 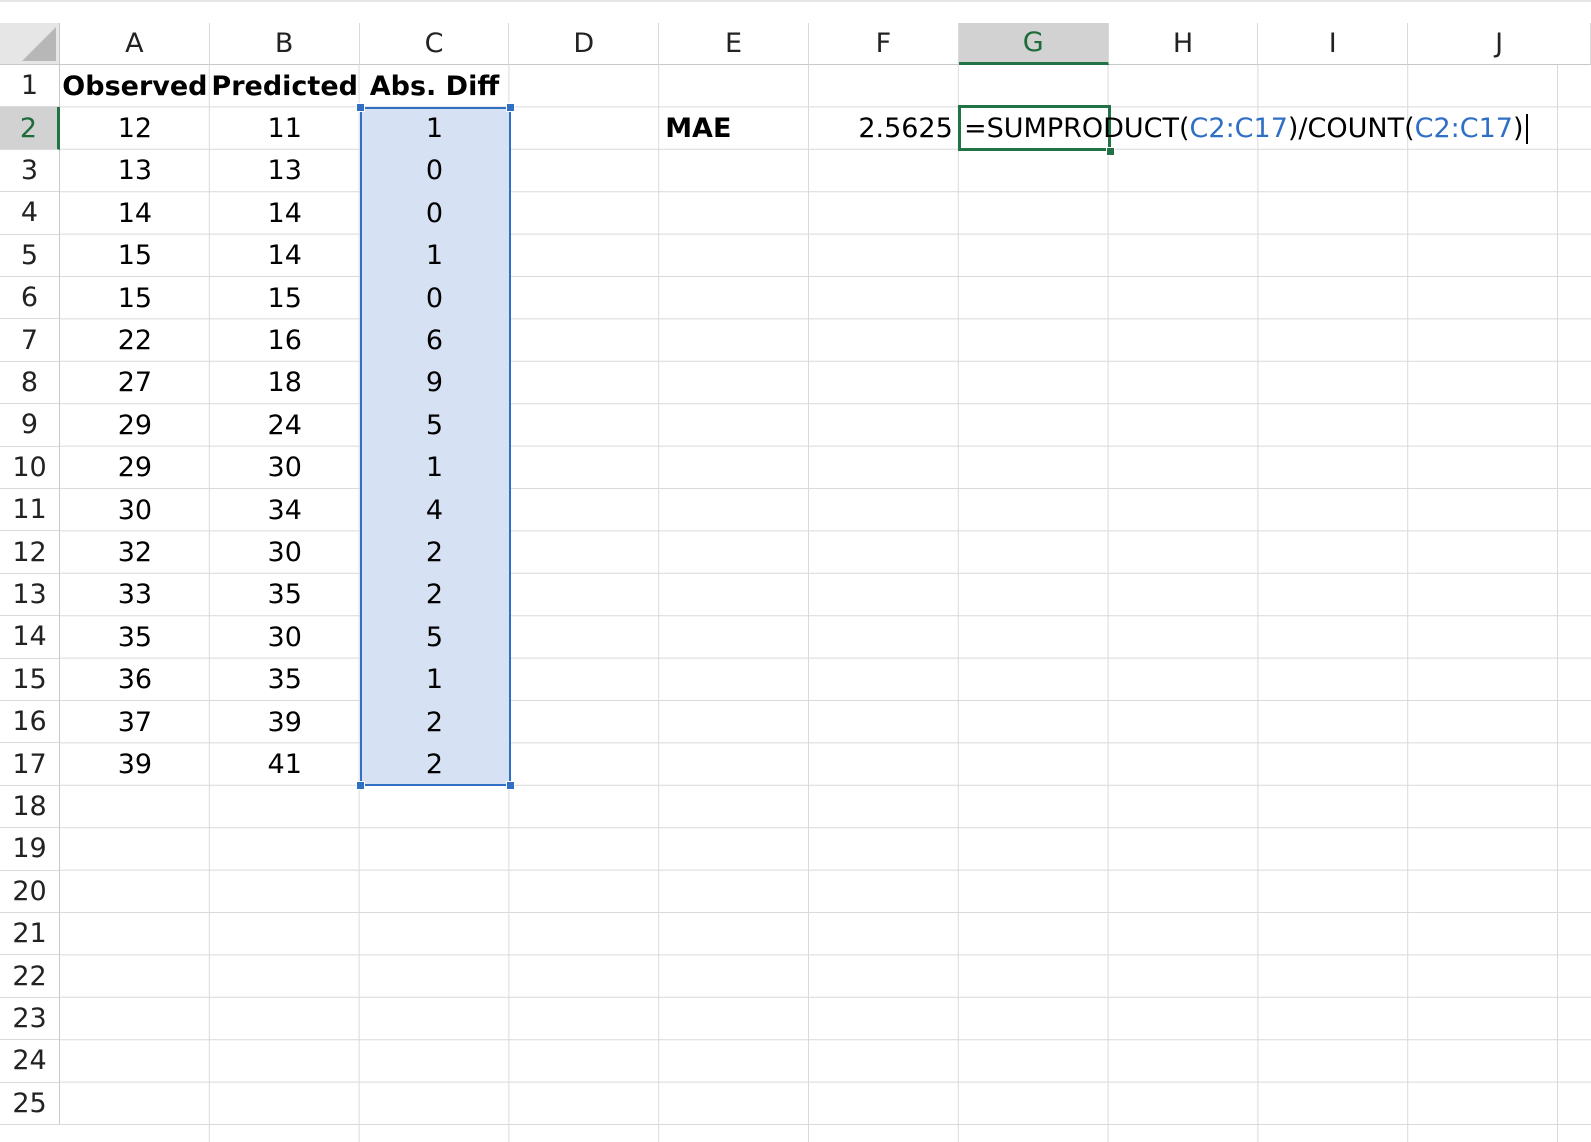 I want to click on row-header-21: 21, so click(x=30, y=934).